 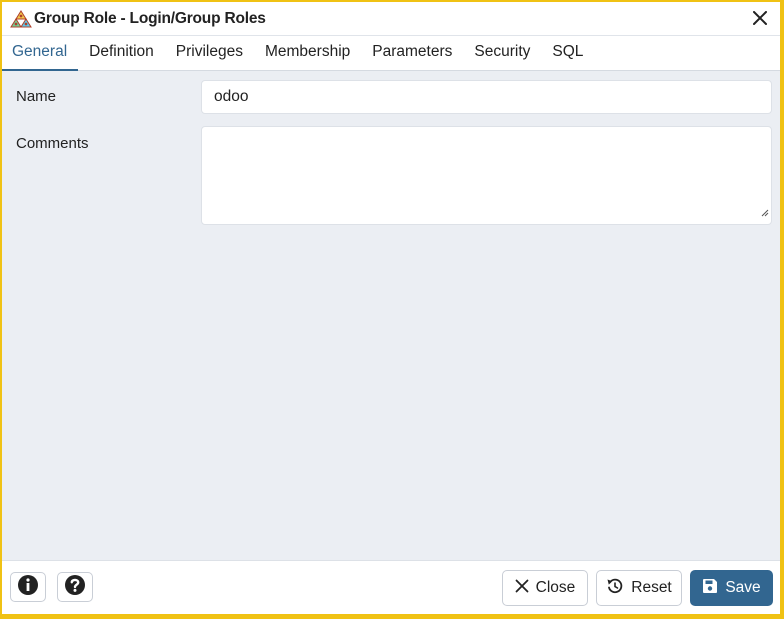 I want to click on info-icon, so click(x=28, y=587).